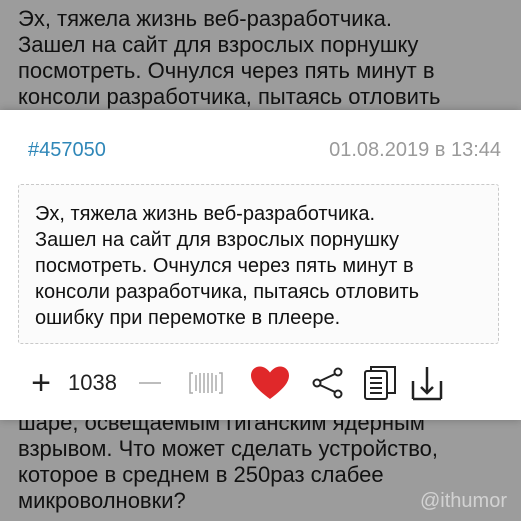  What do you see at coordinates (415, 149) in the screenshot?
I see `post-date: 01.08.2019 в 13:44` at bounding box center [415, 149].